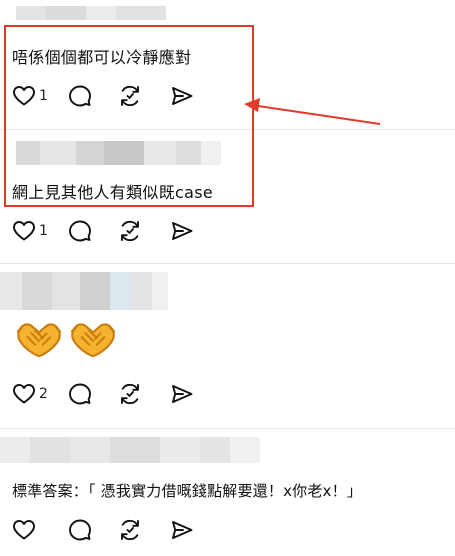  What do you see at coordinates (312, 111) in the screenshot?
I see `annotation-arrow` at bounding box center [312, 111].